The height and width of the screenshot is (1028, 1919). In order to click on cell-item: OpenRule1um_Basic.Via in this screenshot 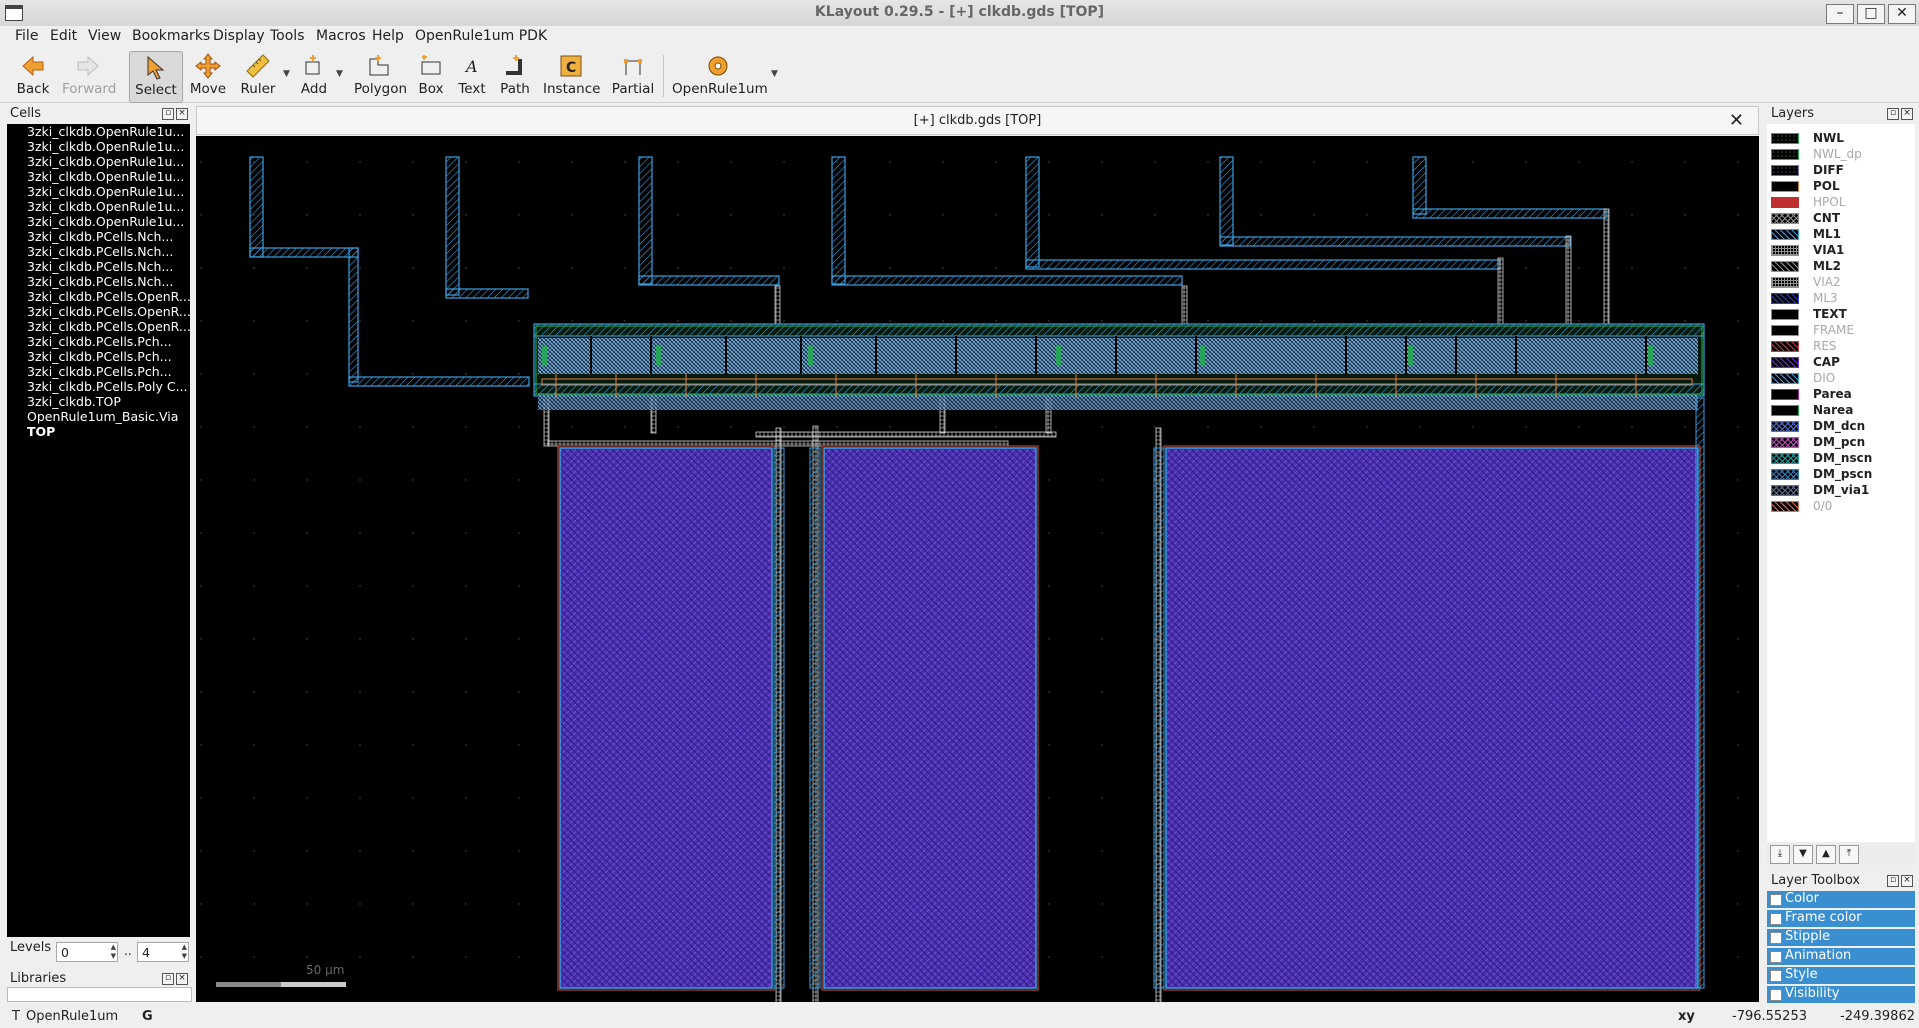, I will do `click(102, 416)`.